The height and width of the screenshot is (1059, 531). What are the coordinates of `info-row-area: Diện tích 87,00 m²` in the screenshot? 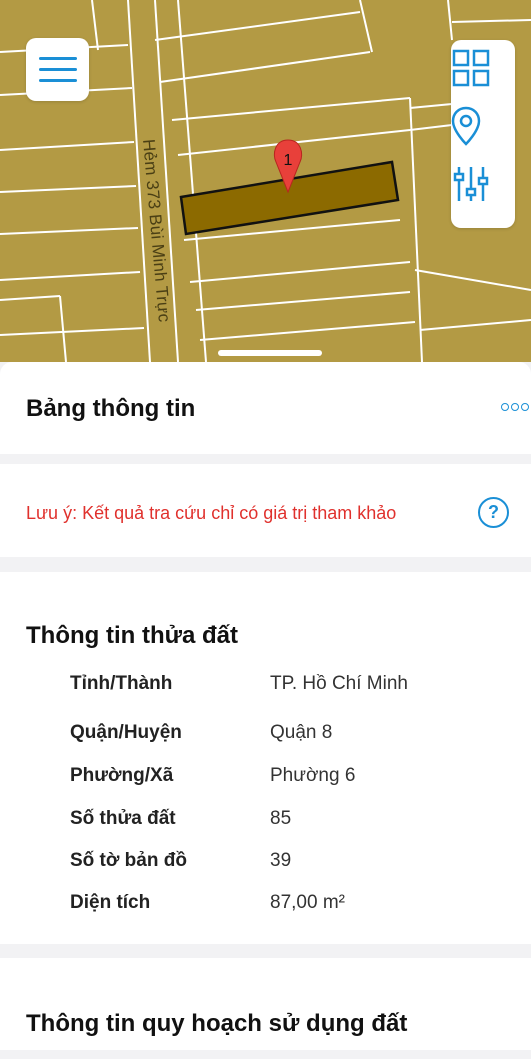 It's located at (290, 906).